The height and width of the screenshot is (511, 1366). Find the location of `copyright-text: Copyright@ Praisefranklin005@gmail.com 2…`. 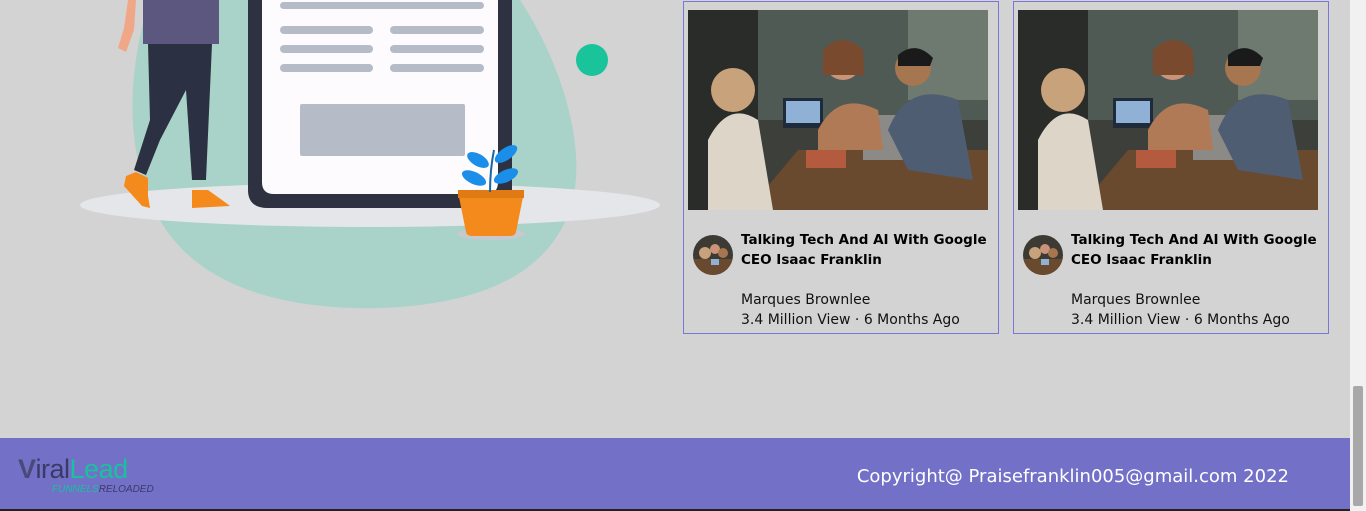

copyright-text: Copyright@ Praisefranklin005@gmail.com 2… is located at coordinates (1072, 476).